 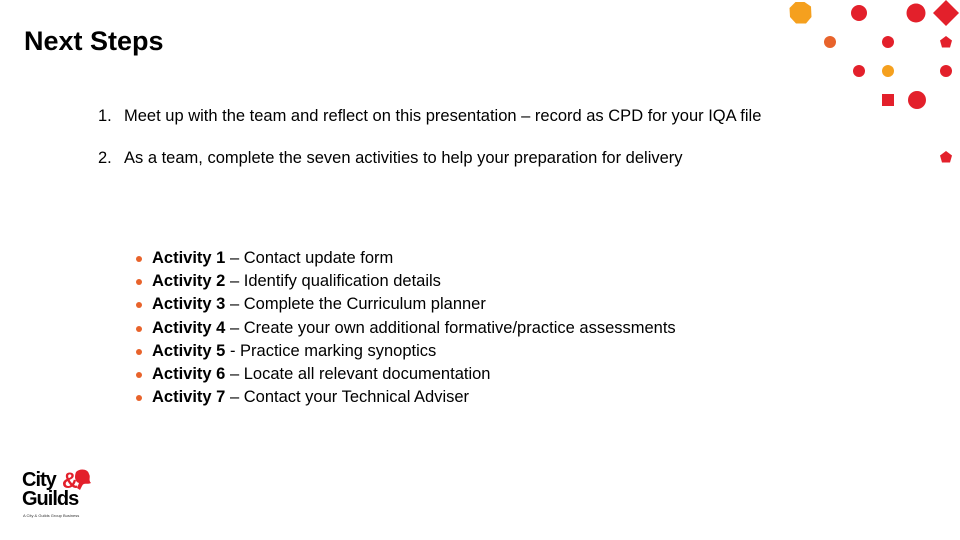 I want to click on logo-guilds-text: Guilds, so click(x=50, y=499).